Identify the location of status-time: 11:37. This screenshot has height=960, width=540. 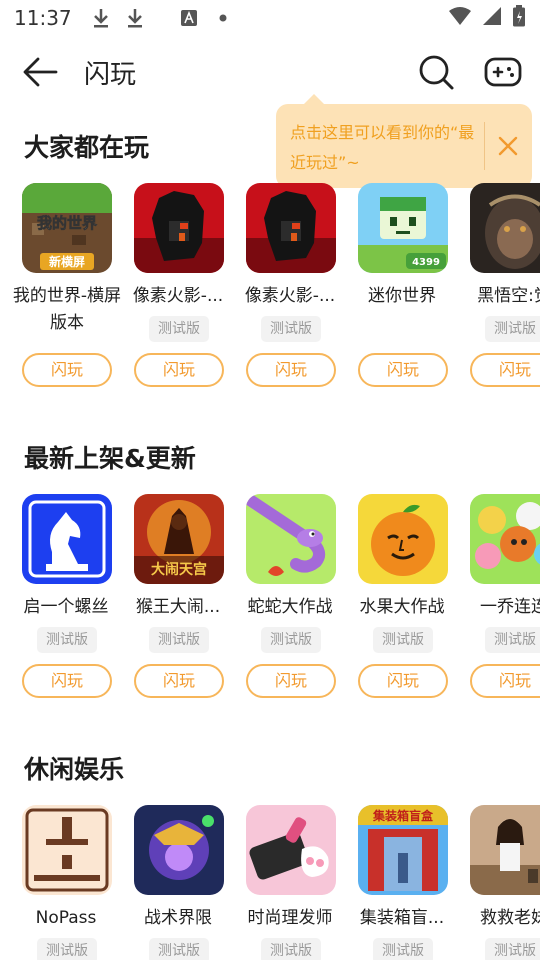
(43, 18).